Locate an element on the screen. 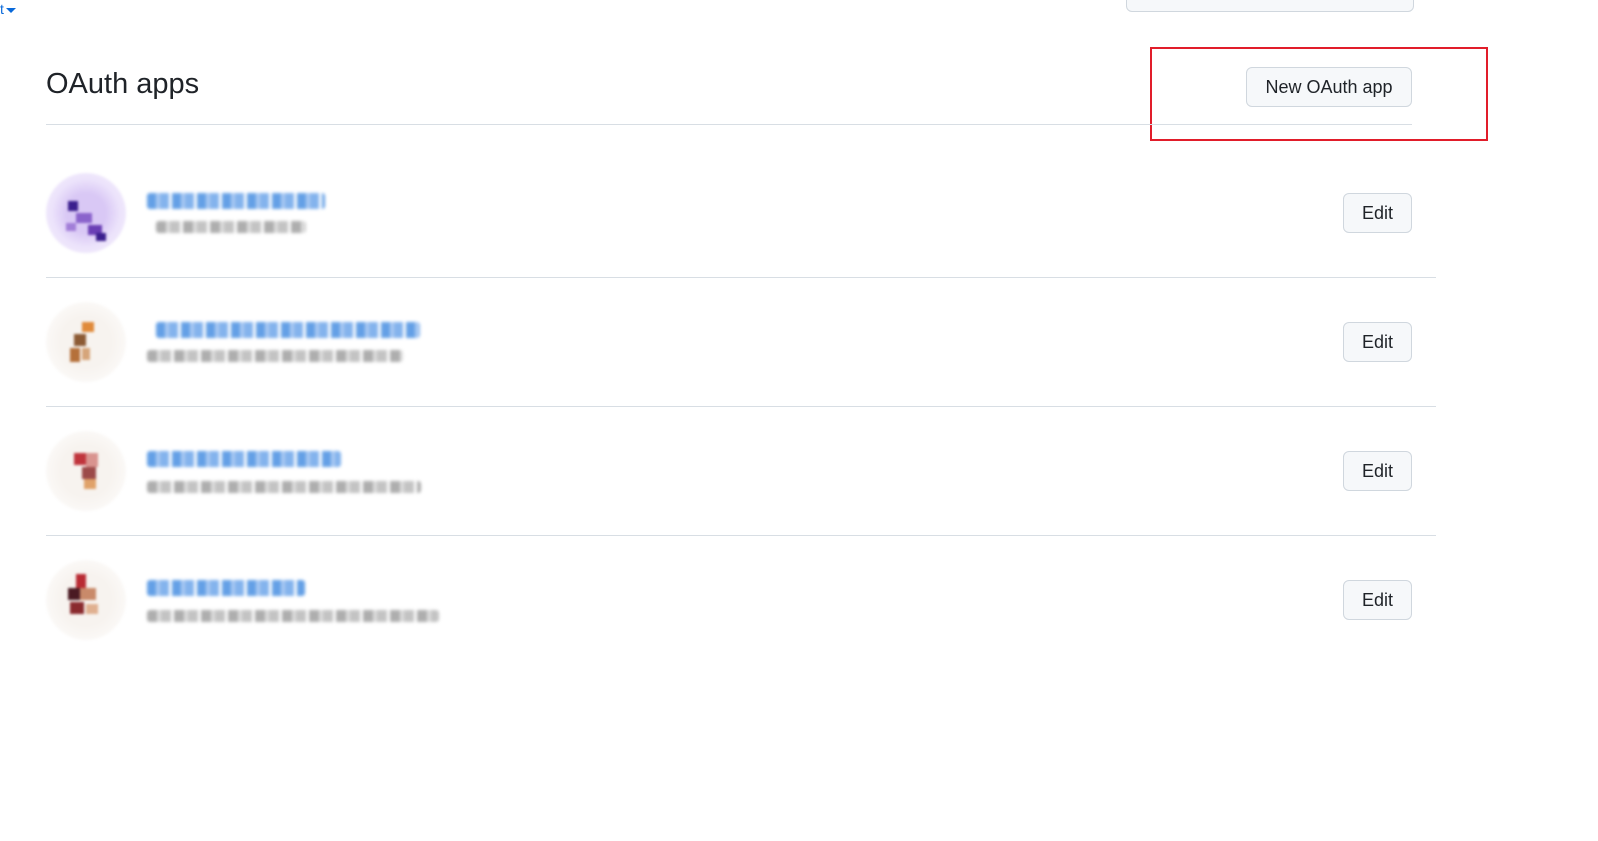  account-switcher-link: t is located at coordinates (8, 9).